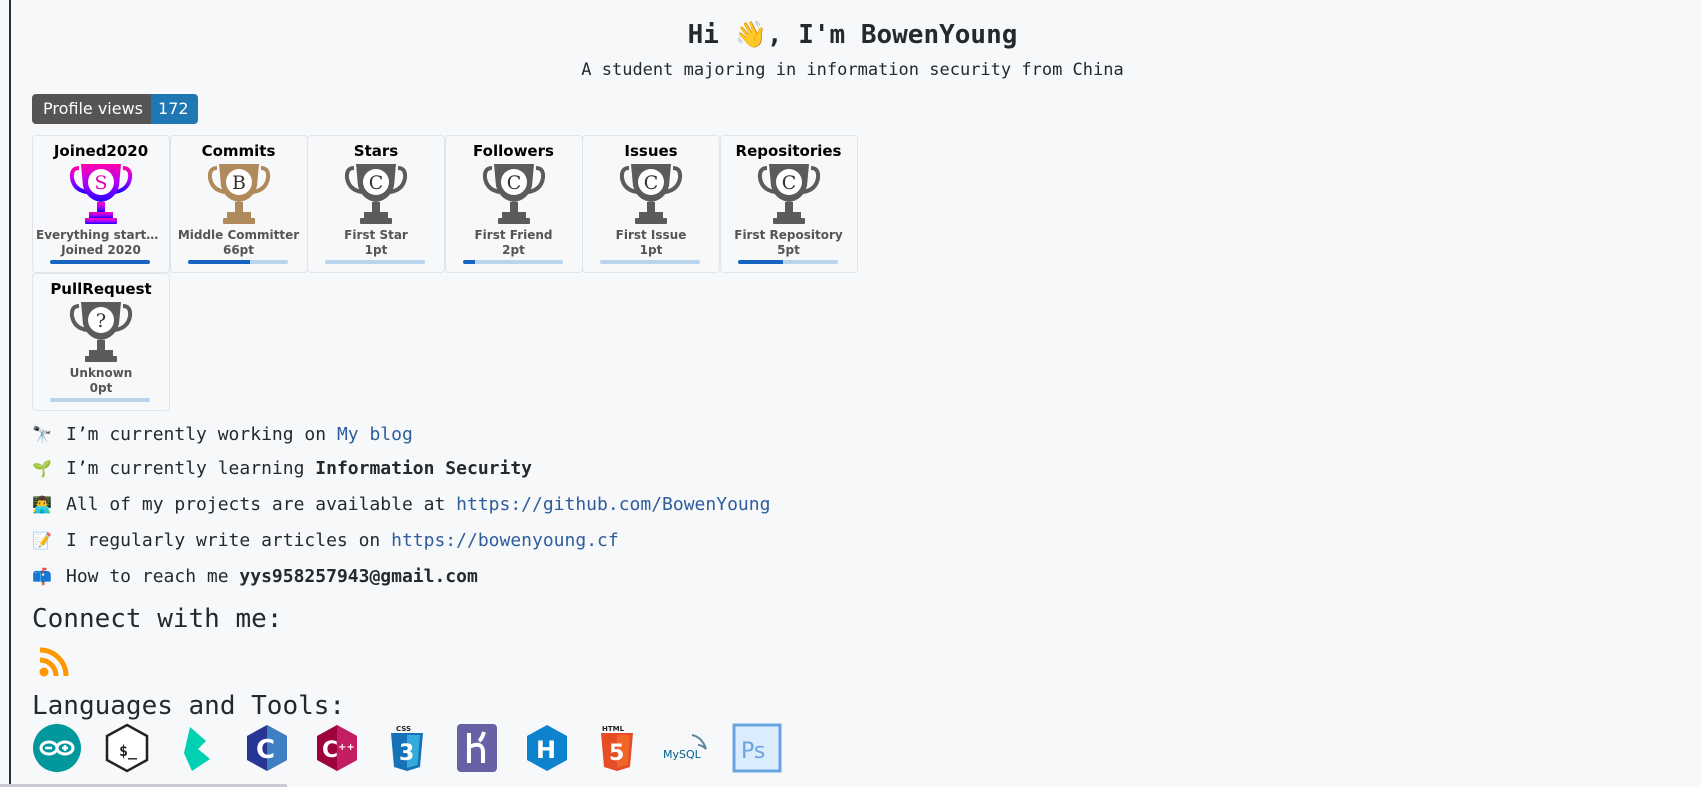 The image size is (1702, 787). I want to click on trophy-title: Repositories, so click(788, 151).